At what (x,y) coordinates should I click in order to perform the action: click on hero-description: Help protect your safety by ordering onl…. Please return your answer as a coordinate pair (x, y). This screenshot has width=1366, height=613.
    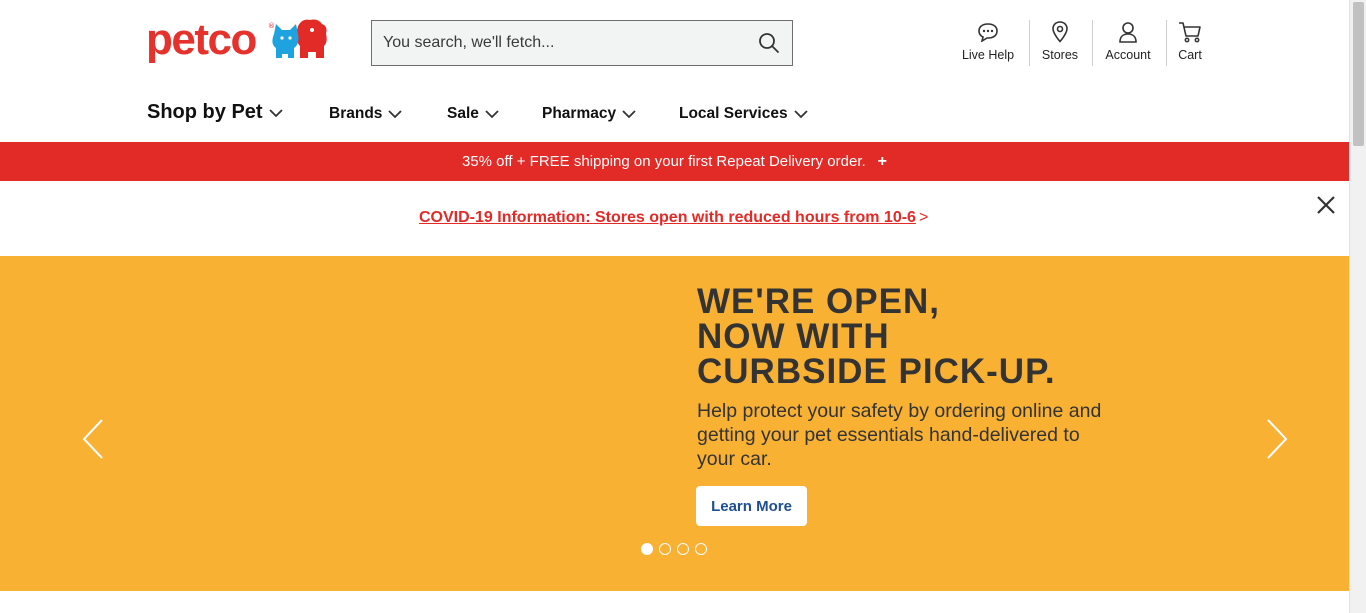
    Looking at the image, I should click on (899, 435).